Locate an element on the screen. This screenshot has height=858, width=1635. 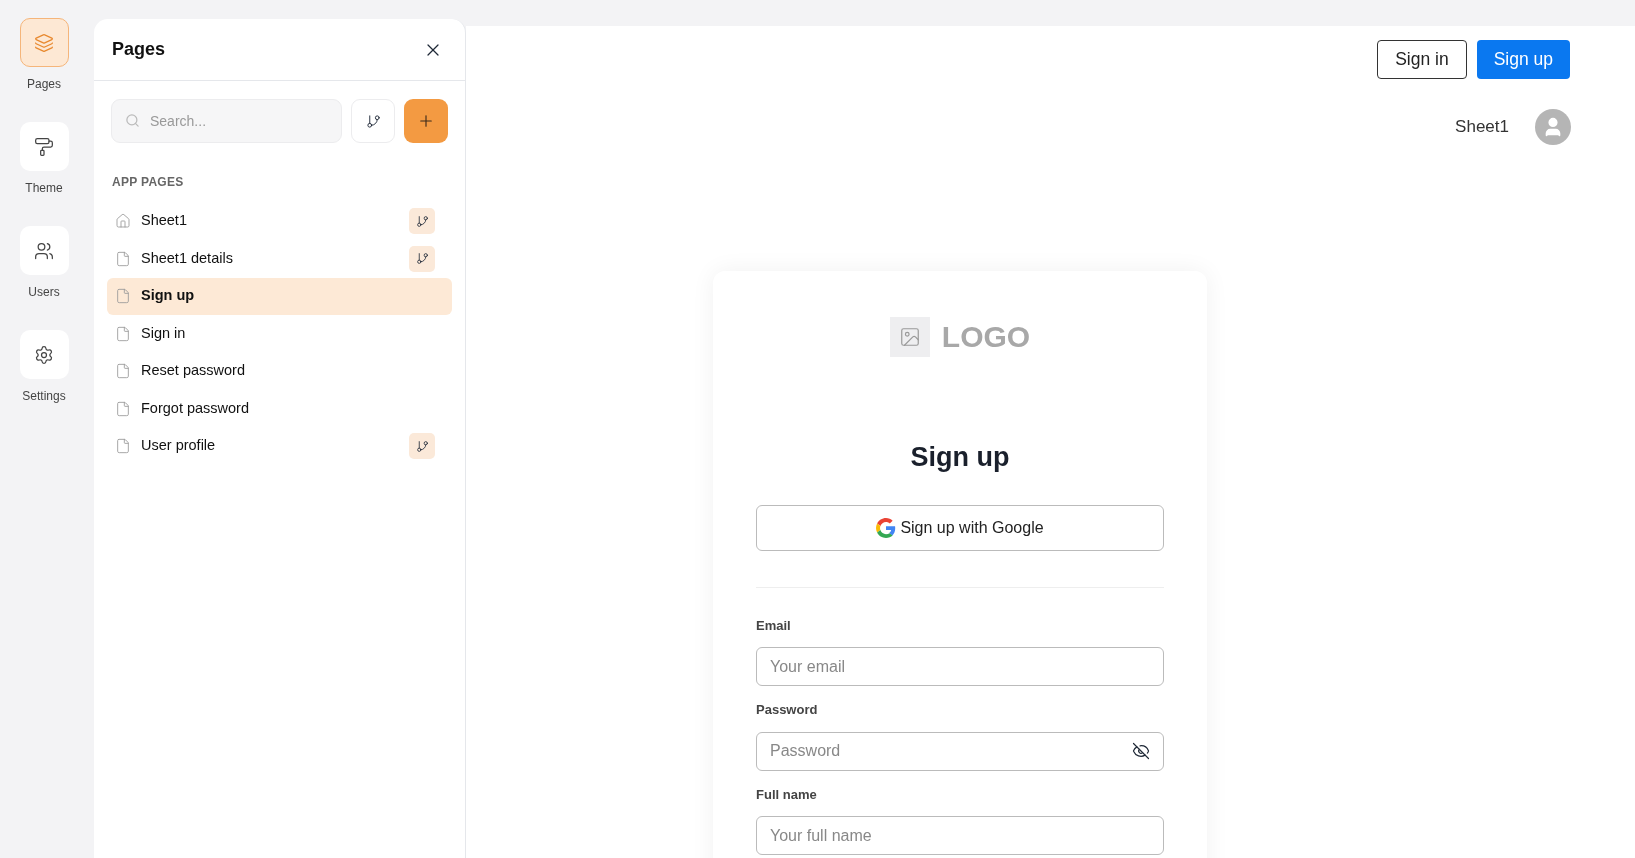
page-label: Sign in is located at coordinates (164, 333).